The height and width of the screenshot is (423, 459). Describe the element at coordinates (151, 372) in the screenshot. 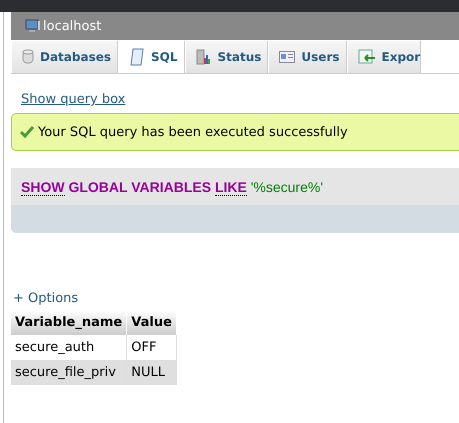

I see `table-cell: NULL` at that location.